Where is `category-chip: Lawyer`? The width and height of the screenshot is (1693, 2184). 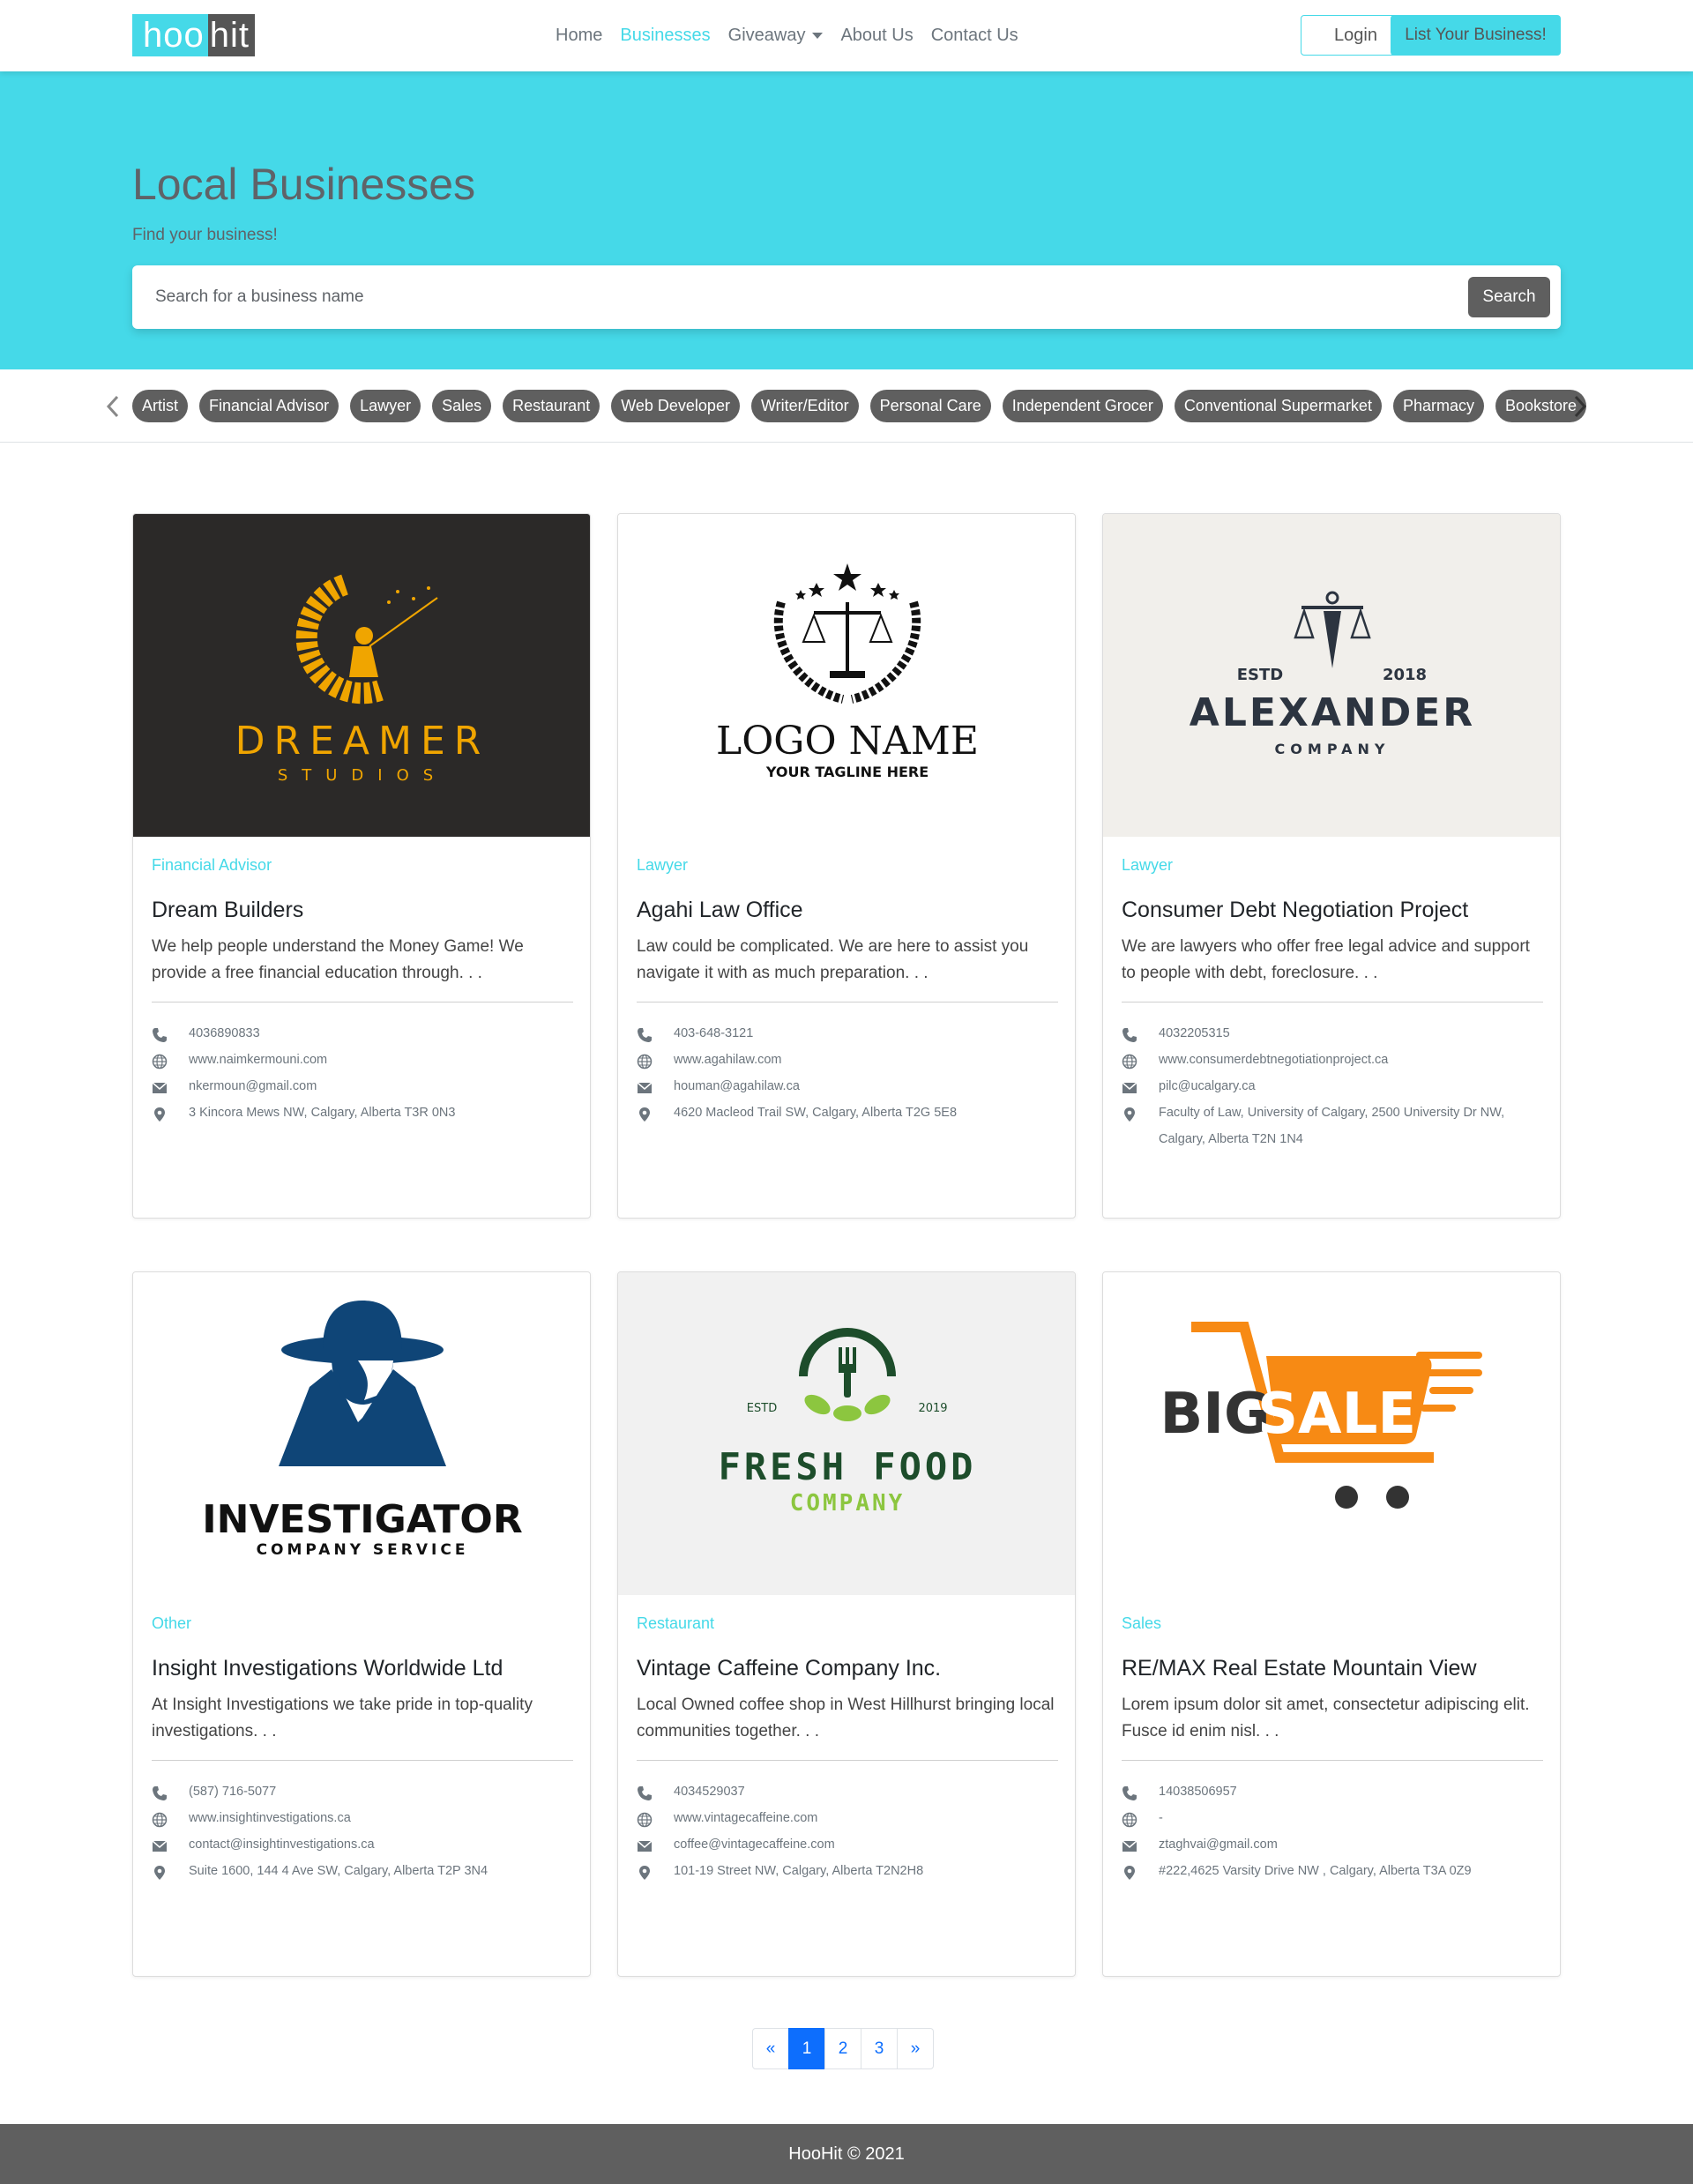
category-chip: Lawyer is located at coordinates (385, 406).